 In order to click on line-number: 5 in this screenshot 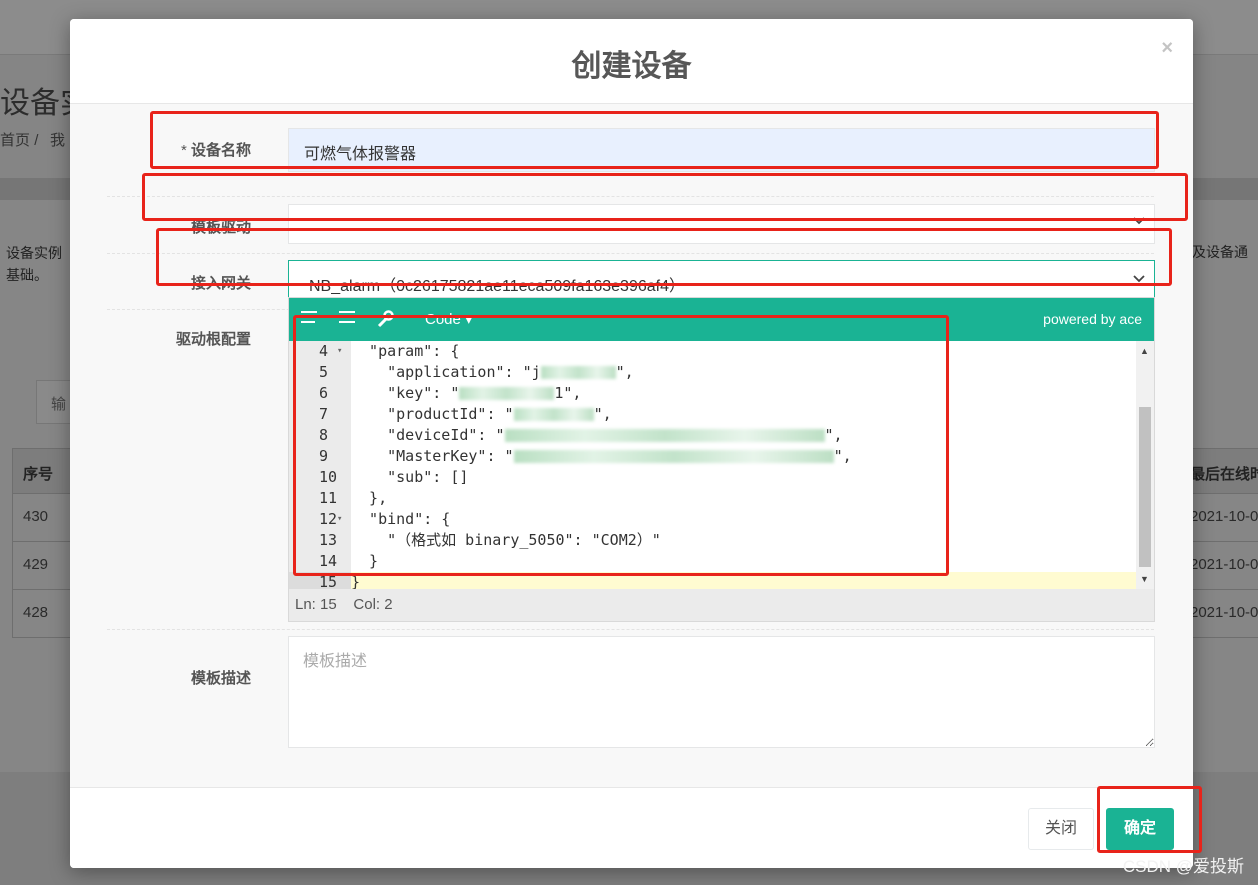, I will do `click(324, 372)`.